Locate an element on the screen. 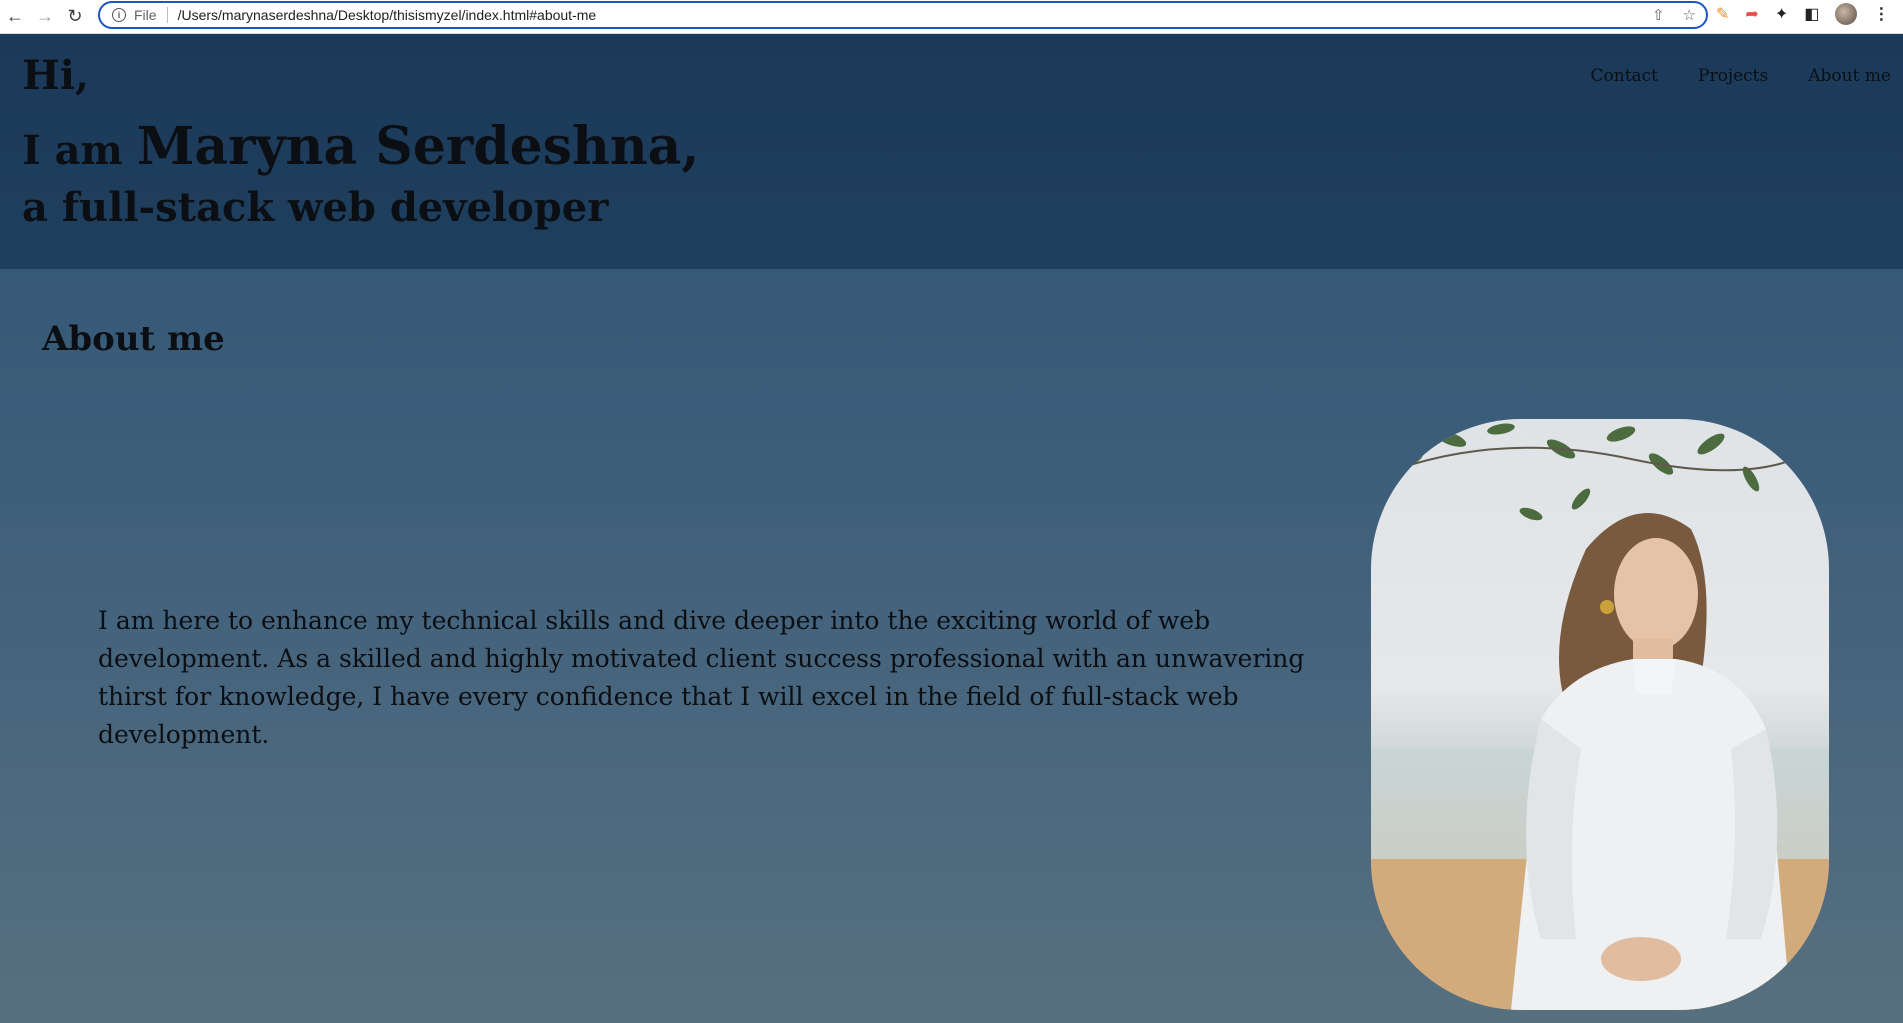  developer-name: Maryna Serdeshna, is located at coordinates (418, 146).